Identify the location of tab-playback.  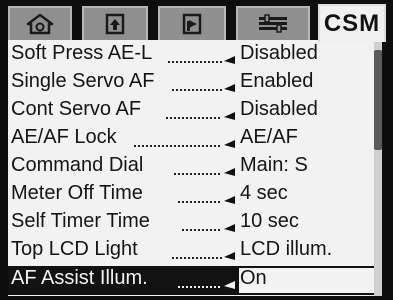
(40, 23).